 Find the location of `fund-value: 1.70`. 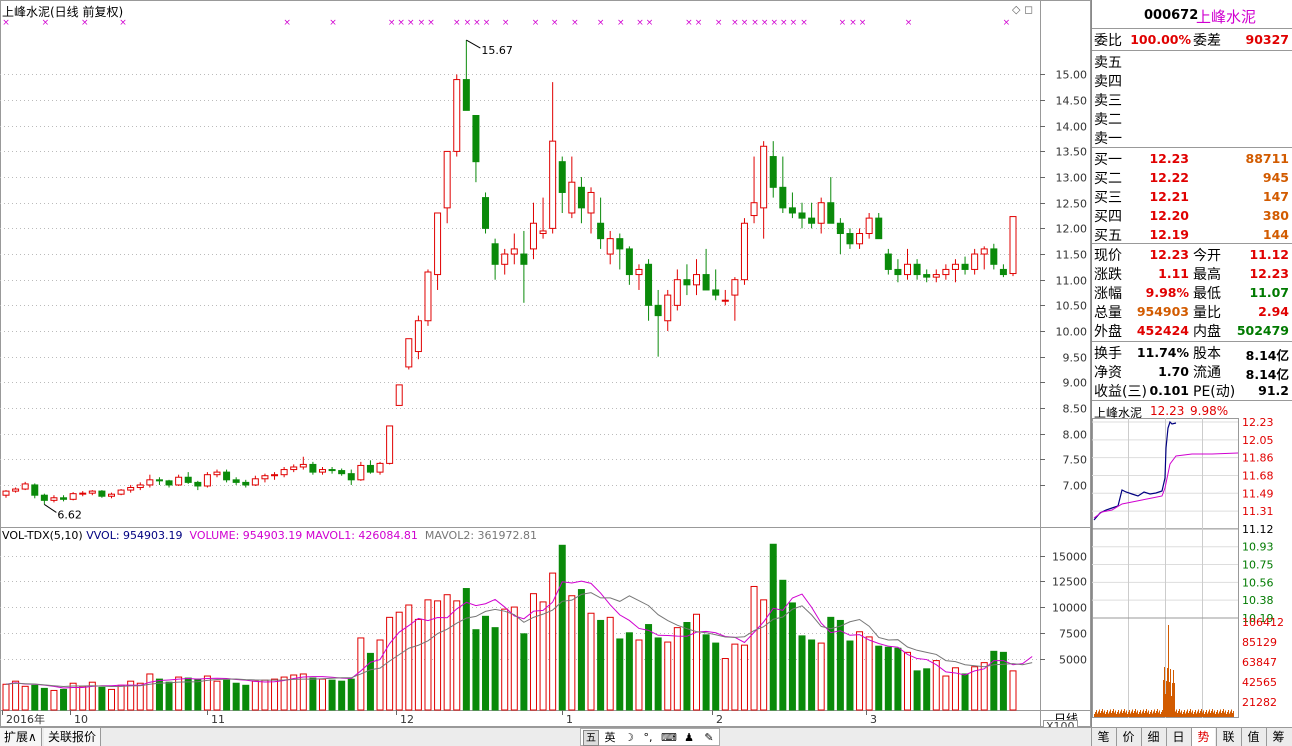

fund-value: 1.70 is located at coordinates (1173, 371).